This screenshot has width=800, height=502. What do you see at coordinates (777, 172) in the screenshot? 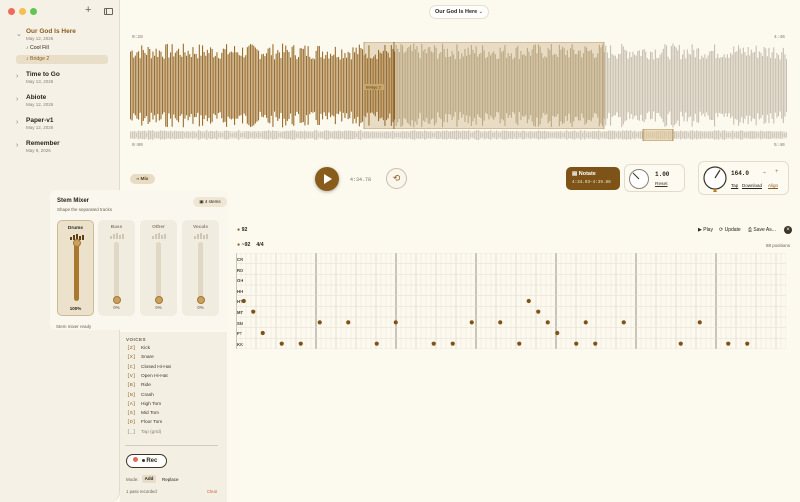
I see `add-icon: +` at bounding box center [777, 172].